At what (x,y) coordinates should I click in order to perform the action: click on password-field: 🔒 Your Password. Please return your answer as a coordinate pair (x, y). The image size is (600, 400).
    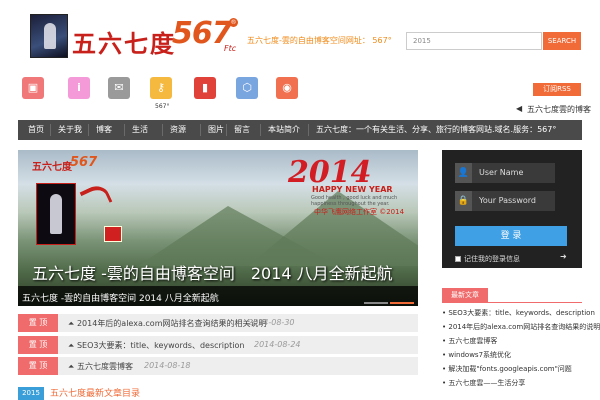
    Looking at the image, I should click on (505, 201).